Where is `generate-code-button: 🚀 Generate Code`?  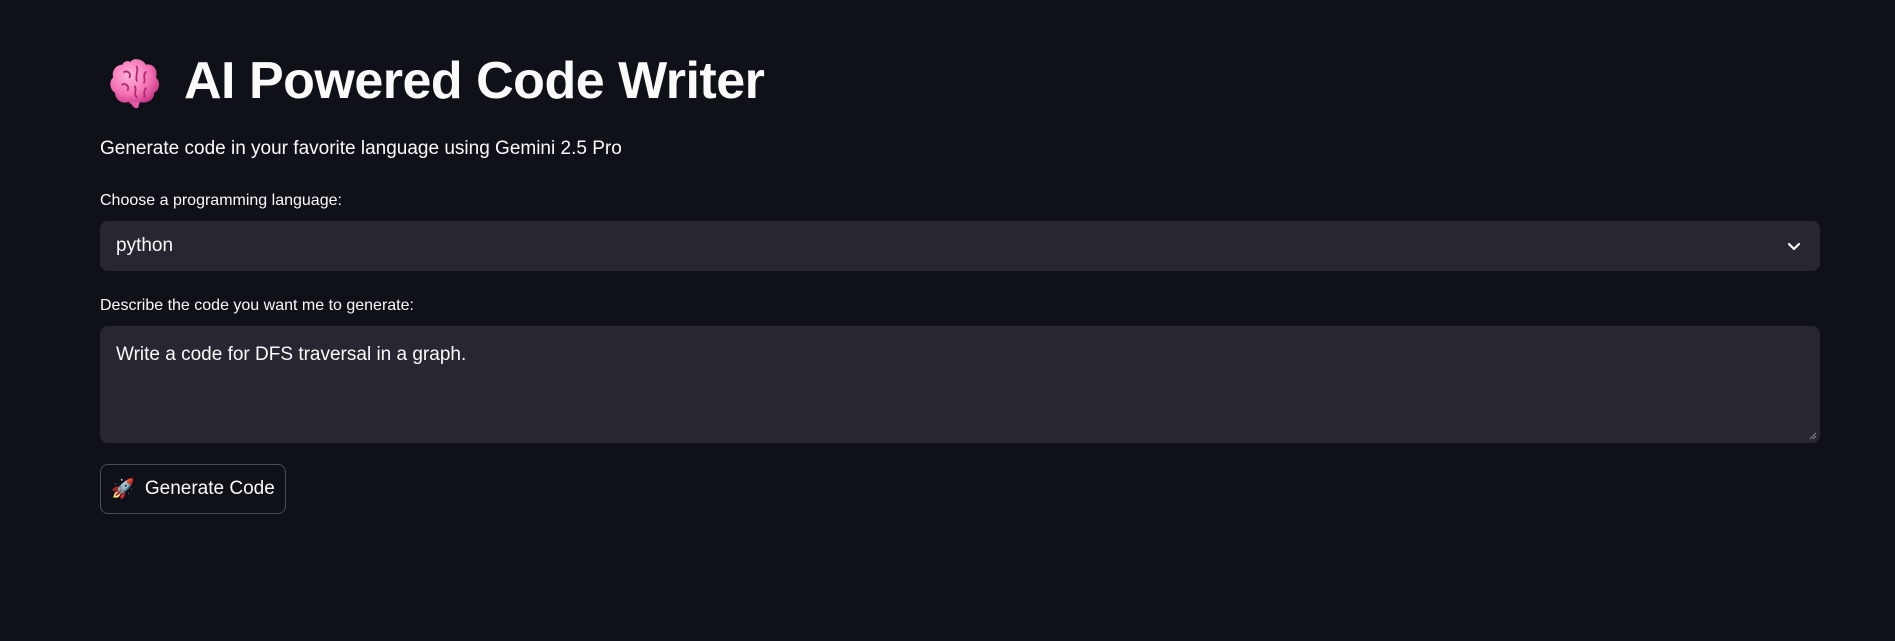
generate-code-button: 🚀 Generate Code is located at coordinates (193, 489).